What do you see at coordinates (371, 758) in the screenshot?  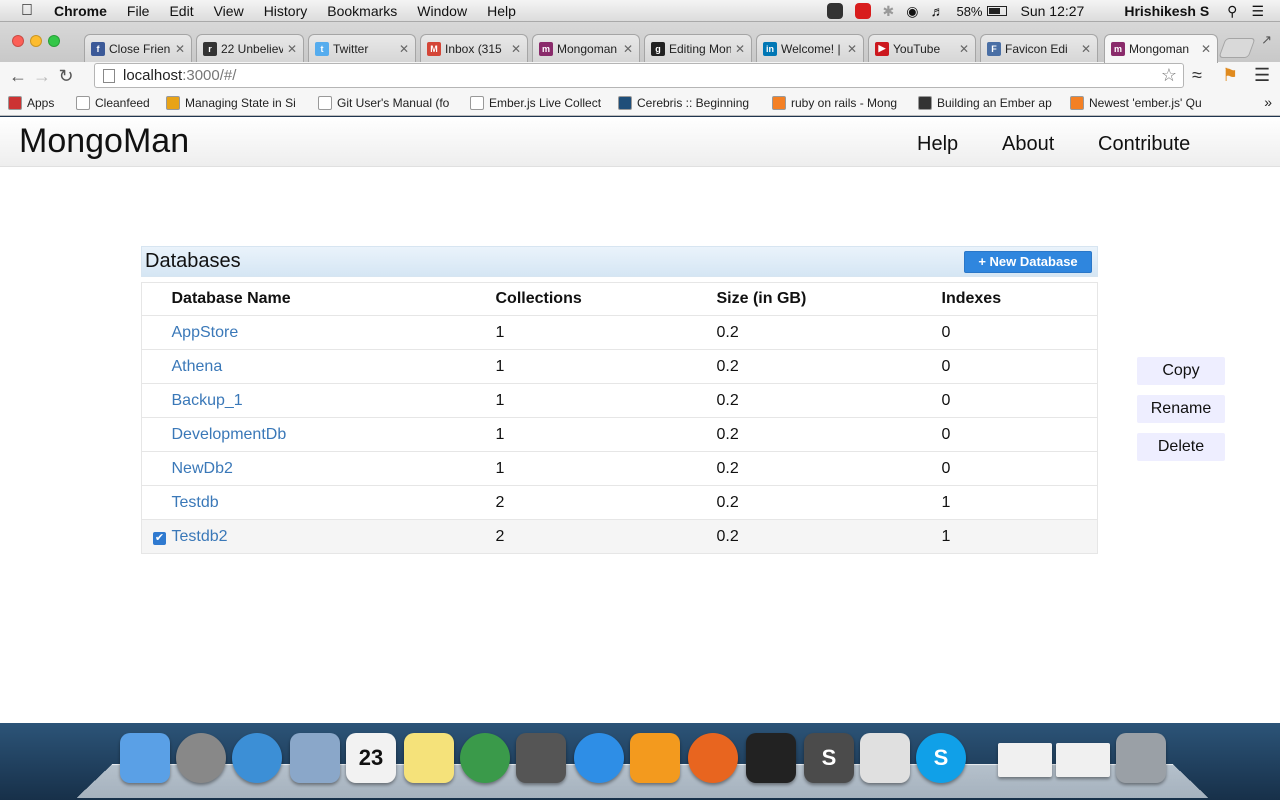 I see `calendar-icon: 23` at bounding box center [371, 758].